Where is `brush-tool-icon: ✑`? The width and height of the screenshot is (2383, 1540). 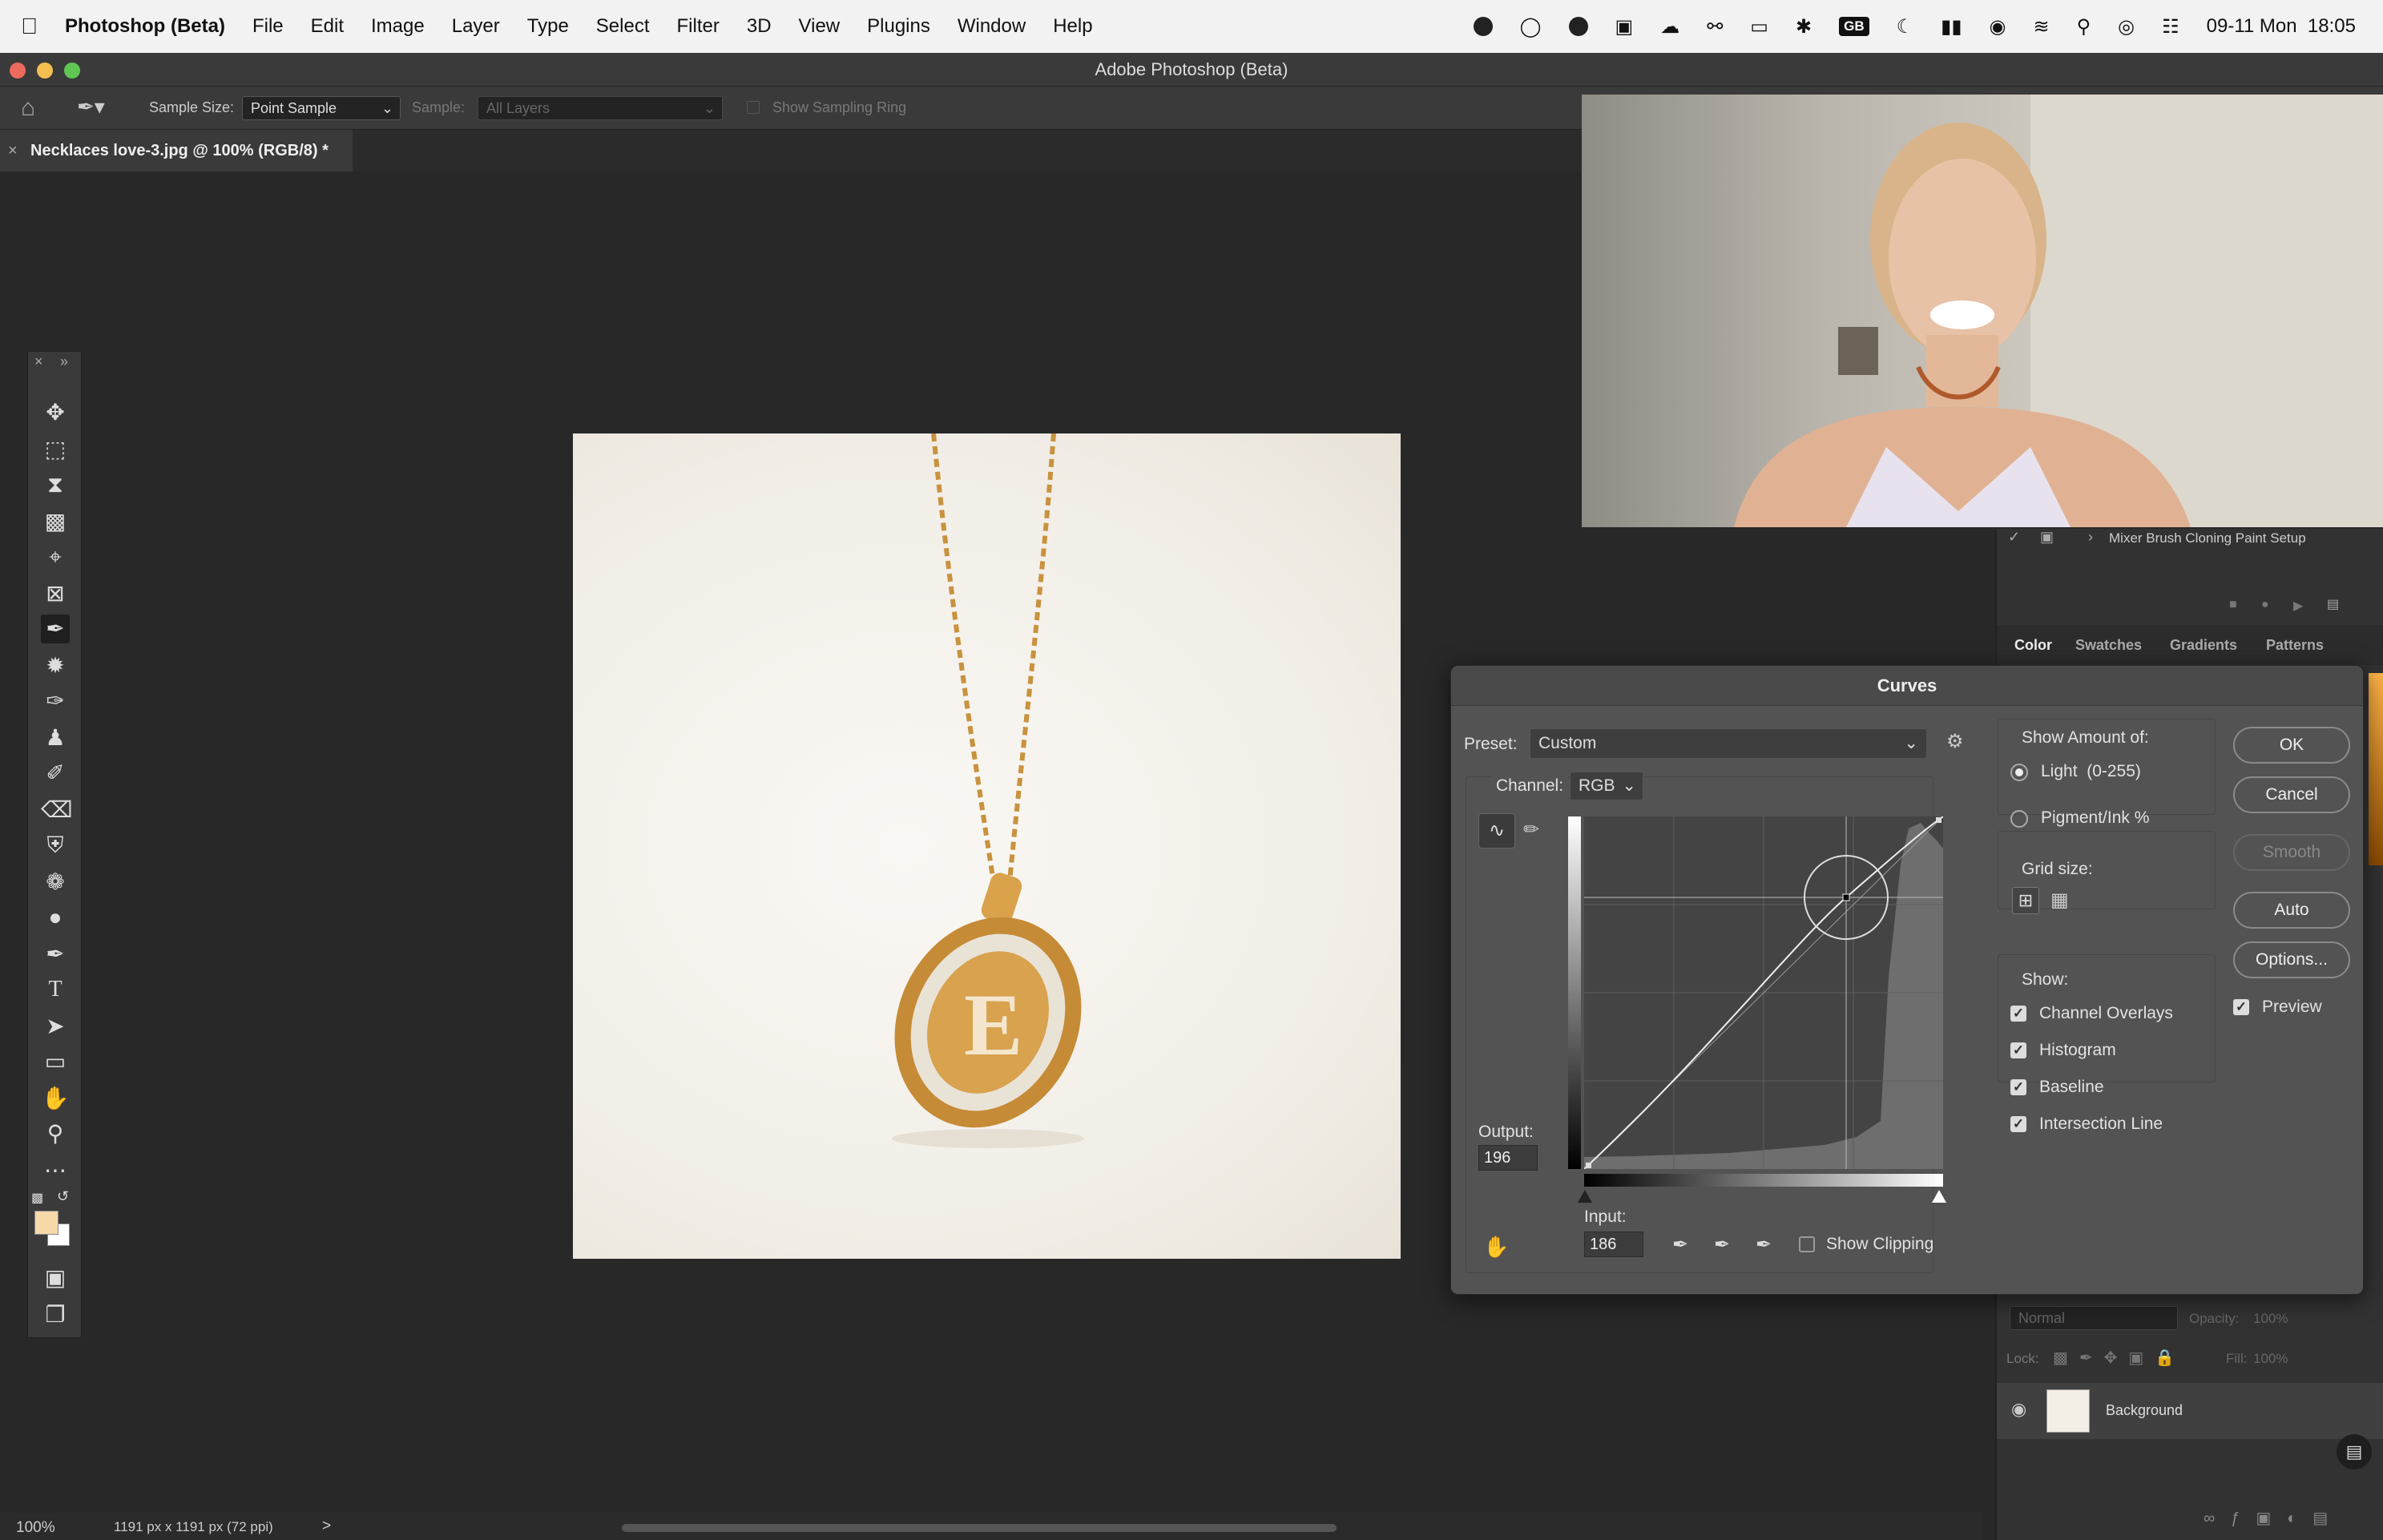
brush-tool-icon: ✑ is located at coordinates (56, 702).